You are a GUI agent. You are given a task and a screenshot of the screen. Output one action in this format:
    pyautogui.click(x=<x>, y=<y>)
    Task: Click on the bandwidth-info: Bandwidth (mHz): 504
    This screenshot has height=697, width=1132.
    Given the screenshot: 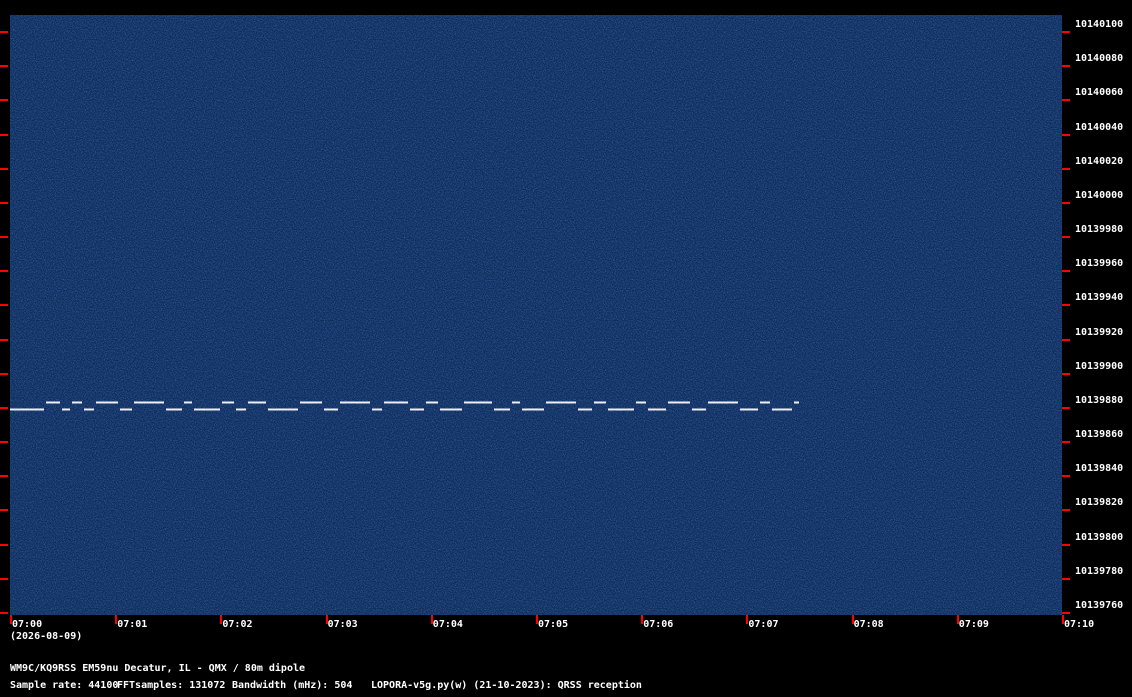 What is the action you would take?
    pyautogui.click(x=292, y=685)
    